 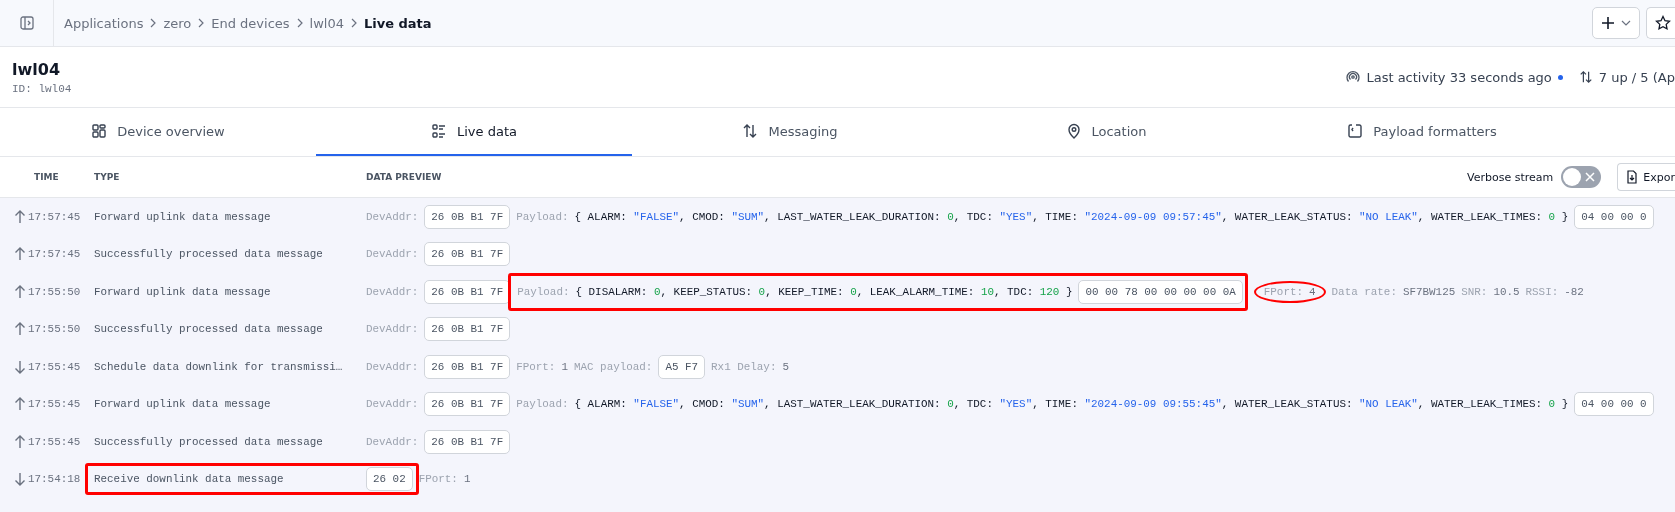 What do you see at coordinates (54, 479) in the screenshot?
I see `time-cell: 17:54:18` at bounding box center [54, 479].